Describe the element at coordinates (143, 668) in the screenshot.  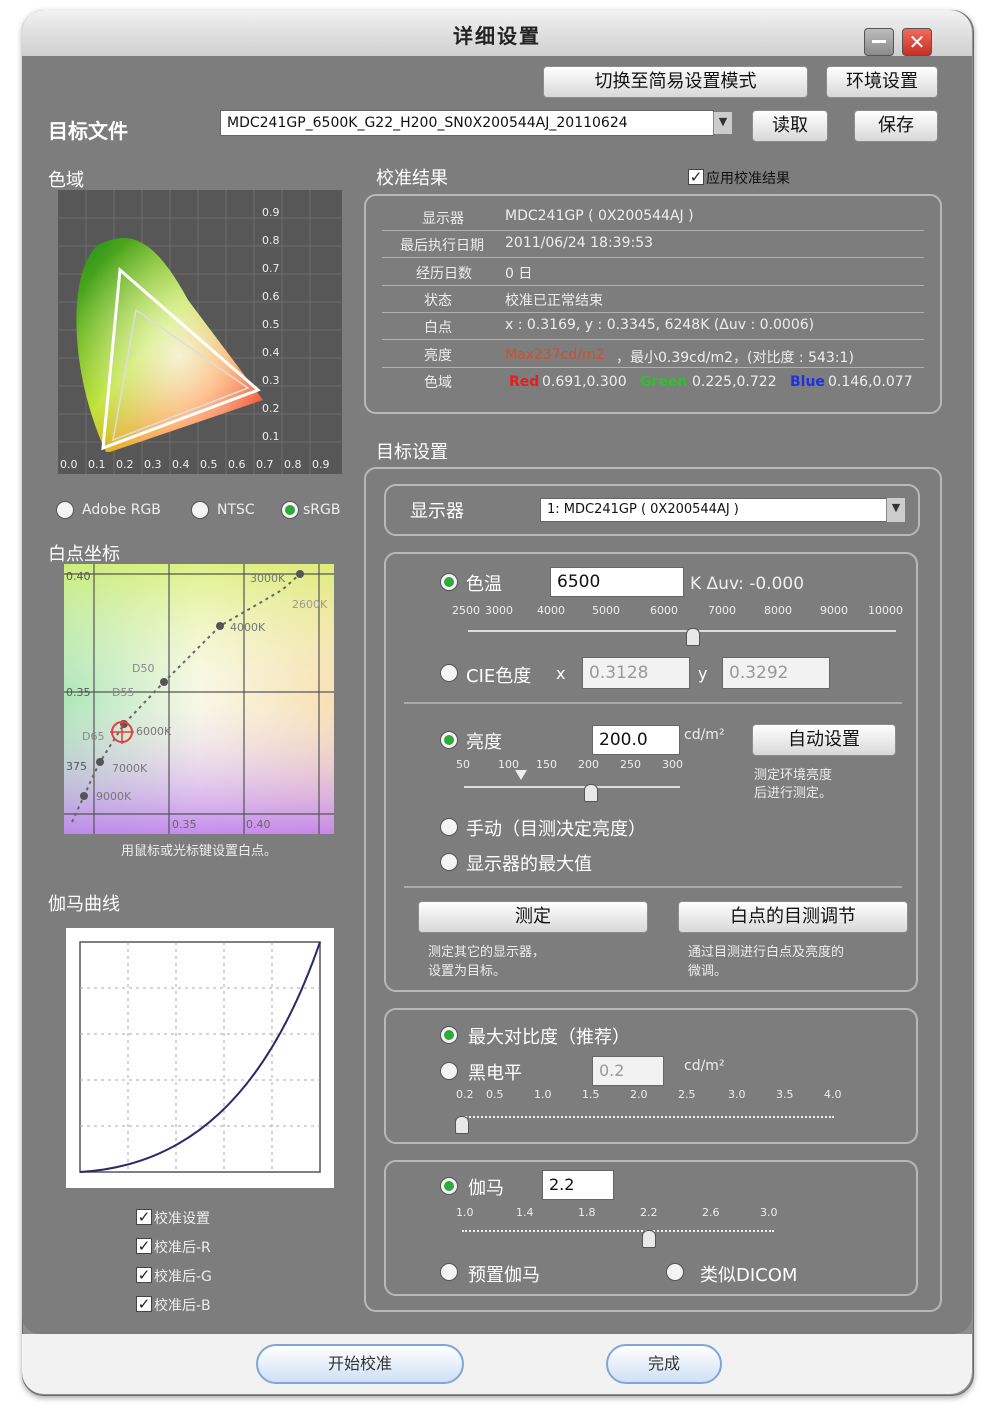
I see `wp-label: D50` at that location.